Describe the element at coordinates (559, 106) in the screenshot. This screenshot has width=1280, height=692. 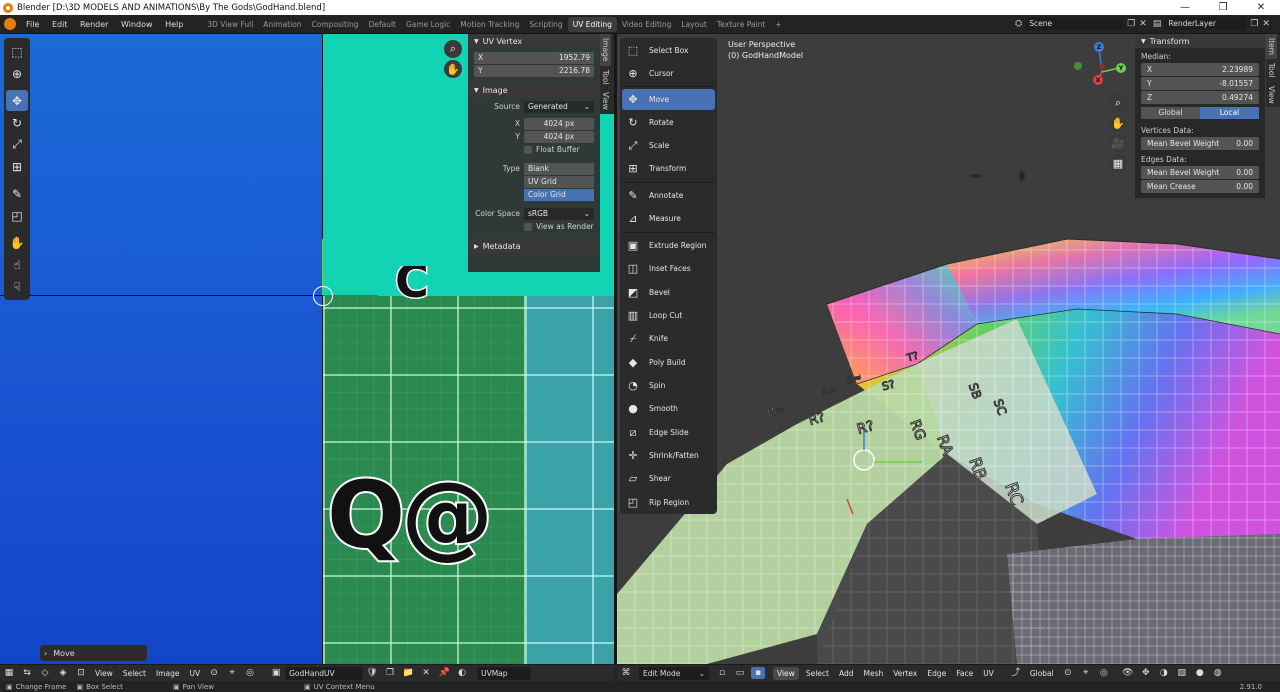
I see `image-source-dropdown: Generated ⌄` at that location.